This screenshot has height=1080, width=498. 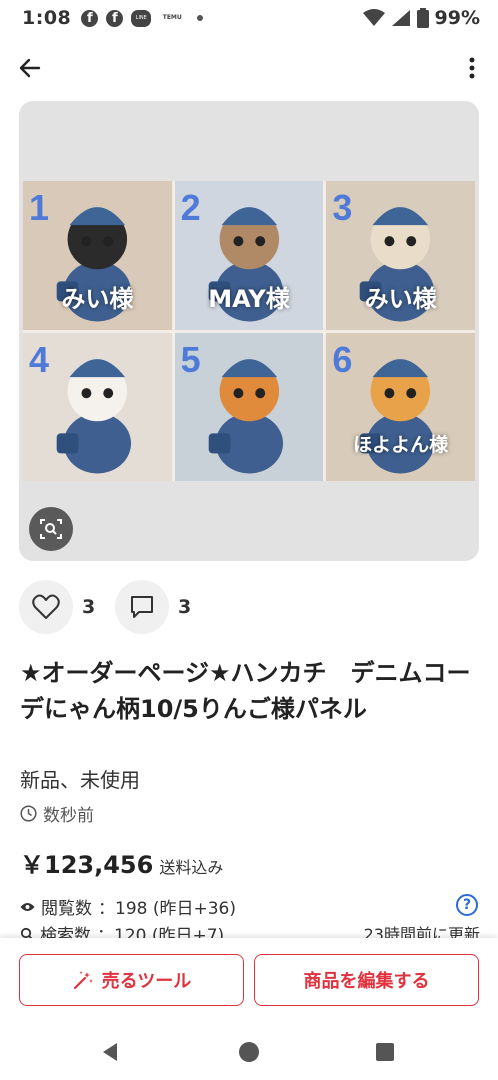 I want to click on tile-number: 2, so click(x=190, y=207).